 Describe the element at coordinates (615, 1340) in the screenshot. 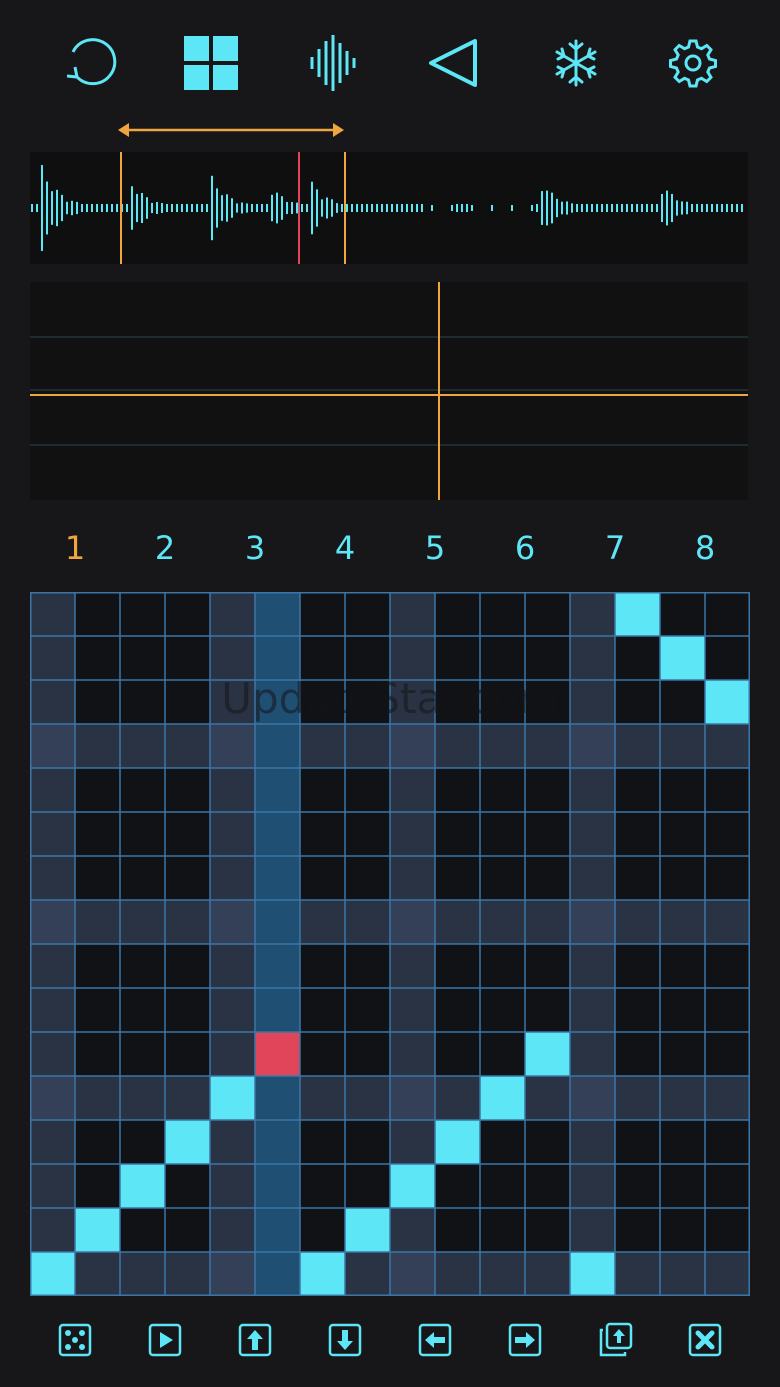

I see `duplicate-button` at that location.